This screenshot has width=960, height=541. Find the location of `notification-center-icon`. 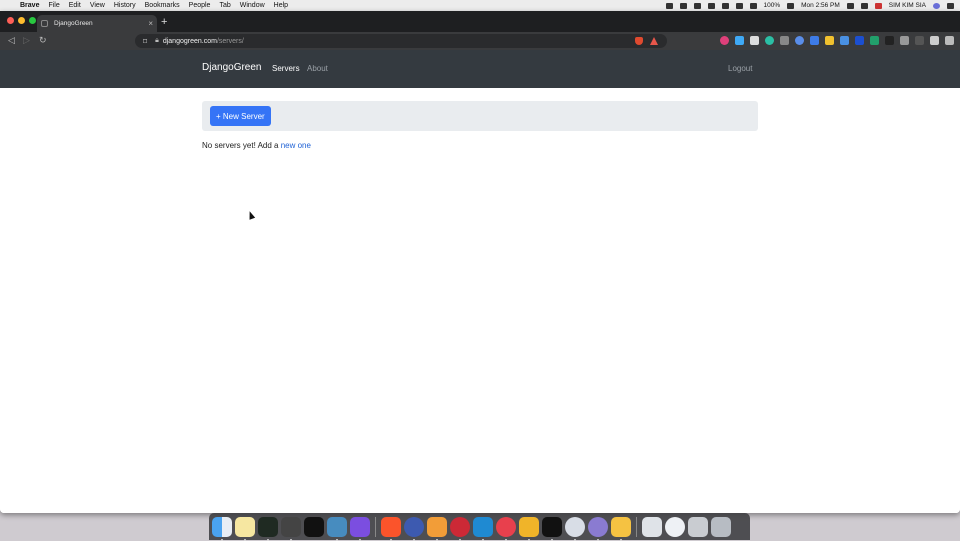

notification-center-icon is located at coordinates (950, 5).